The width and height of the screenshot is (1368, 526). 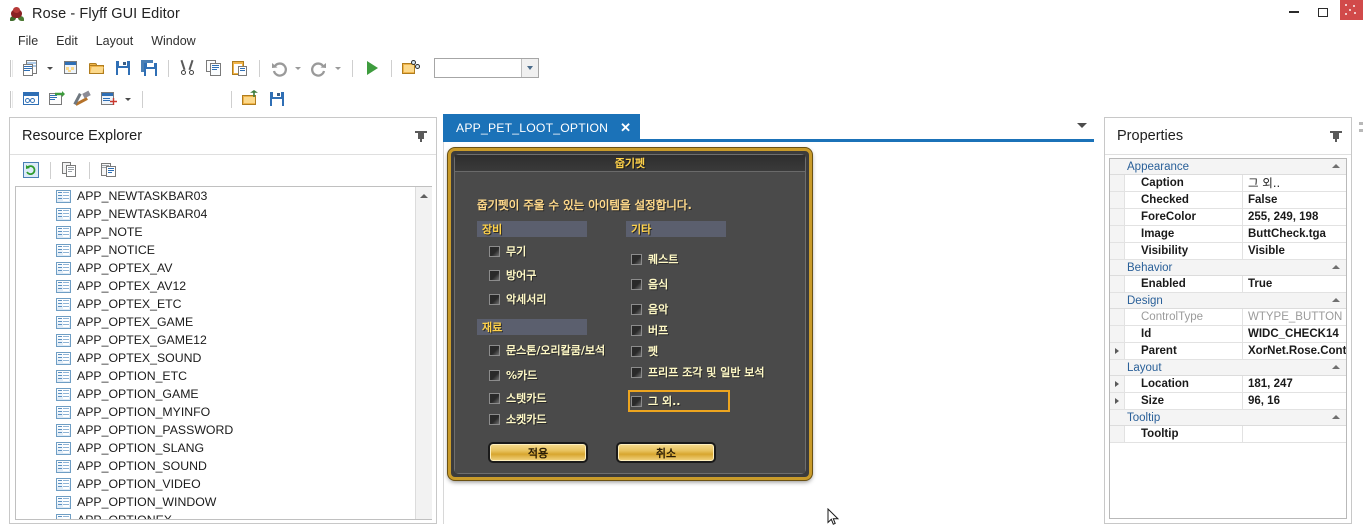 What do you see at coordinates (1294, 183) in the screenshot?
I see `property-value: 그 외..` at bounding box center [1294, 183].